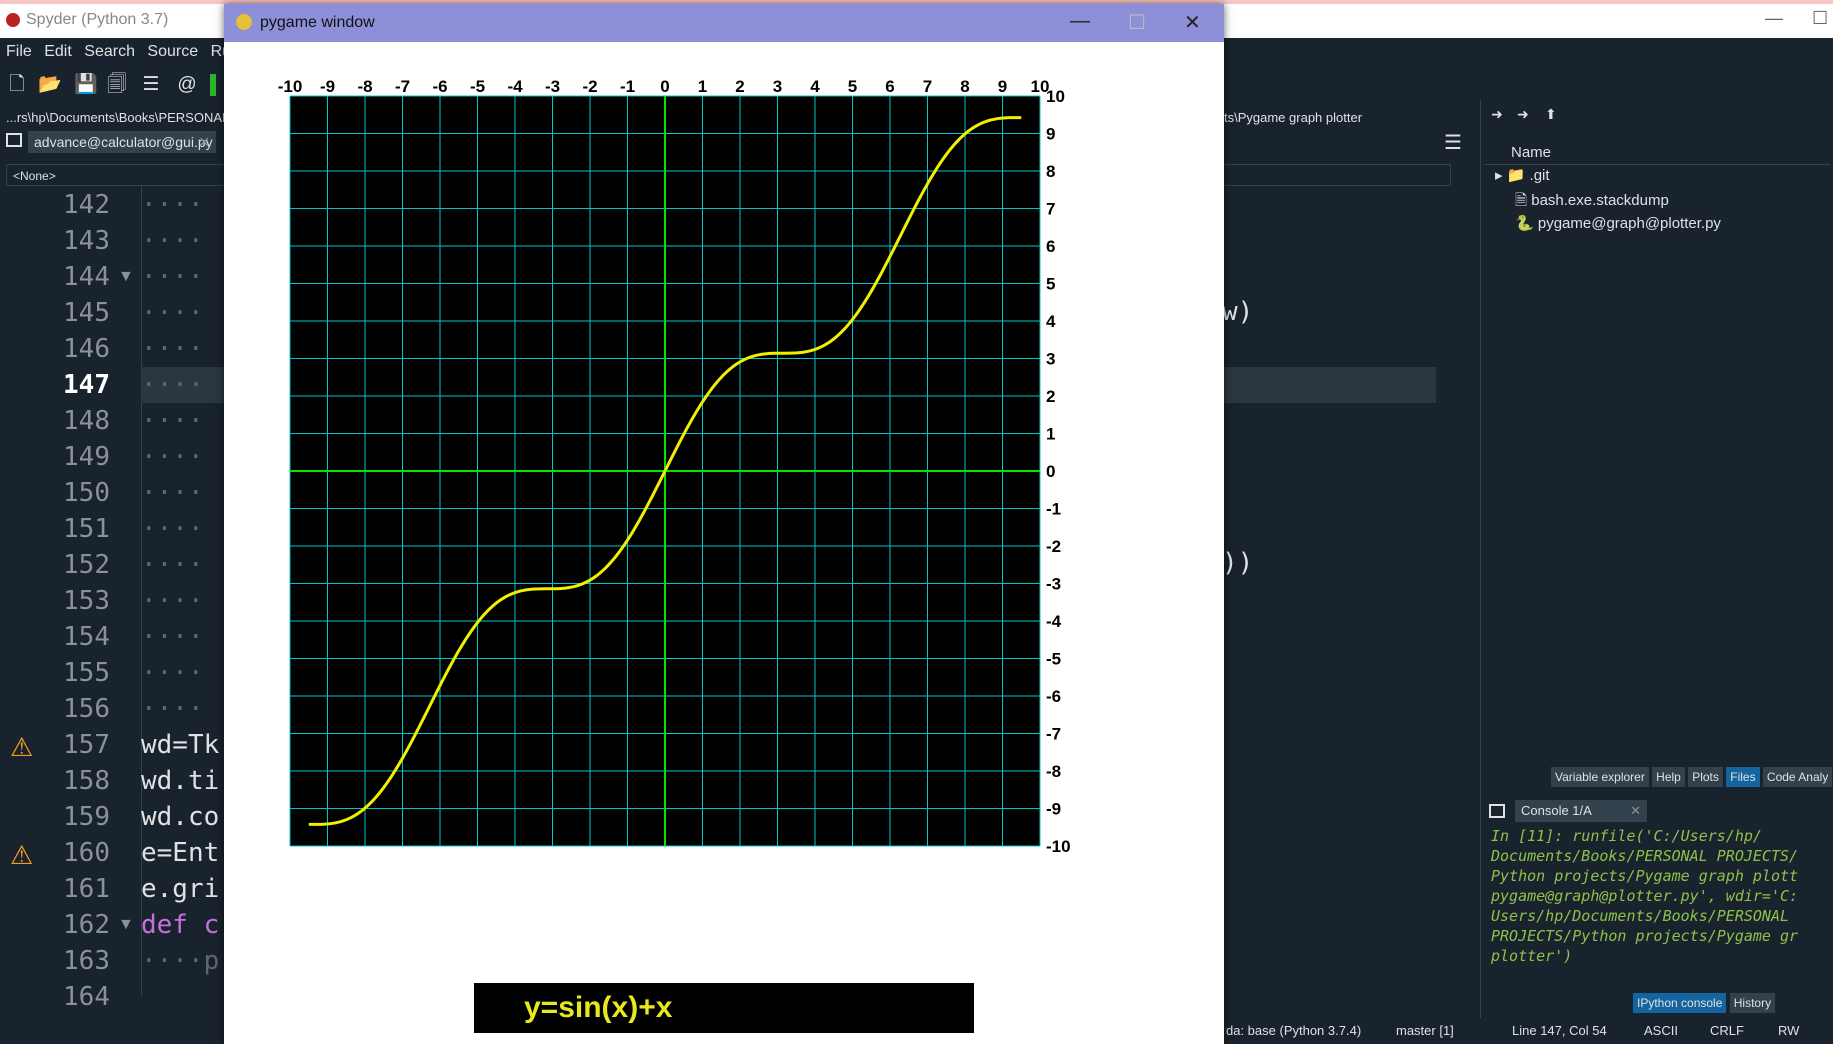  Describe the element at coordinates (1055, 96) in the screenshot. I see `y-tick-label: 10` at that location.